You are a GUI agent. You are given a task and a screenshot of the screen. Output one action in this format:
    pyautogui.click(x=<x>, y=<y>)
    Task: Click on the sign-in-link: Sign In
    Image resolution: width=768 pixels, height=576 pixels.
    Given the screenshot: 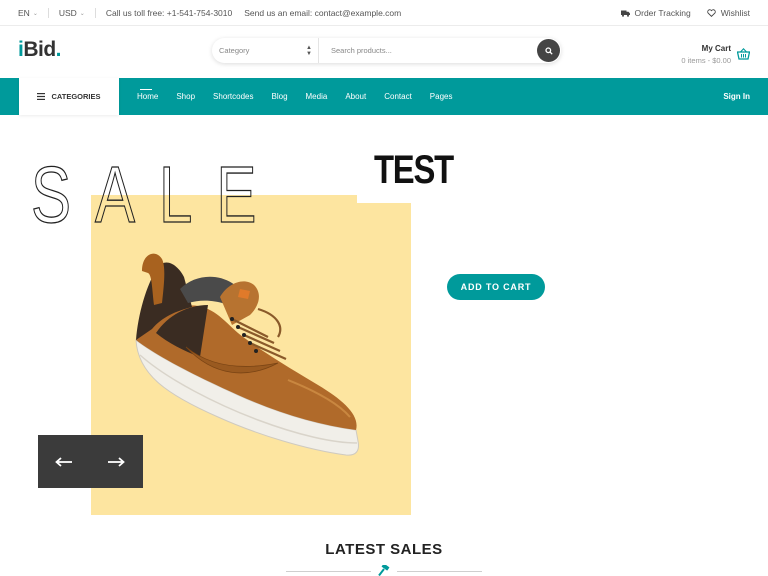 What is the action you would take?
    pyautogui.click(x=736, y=96)
    